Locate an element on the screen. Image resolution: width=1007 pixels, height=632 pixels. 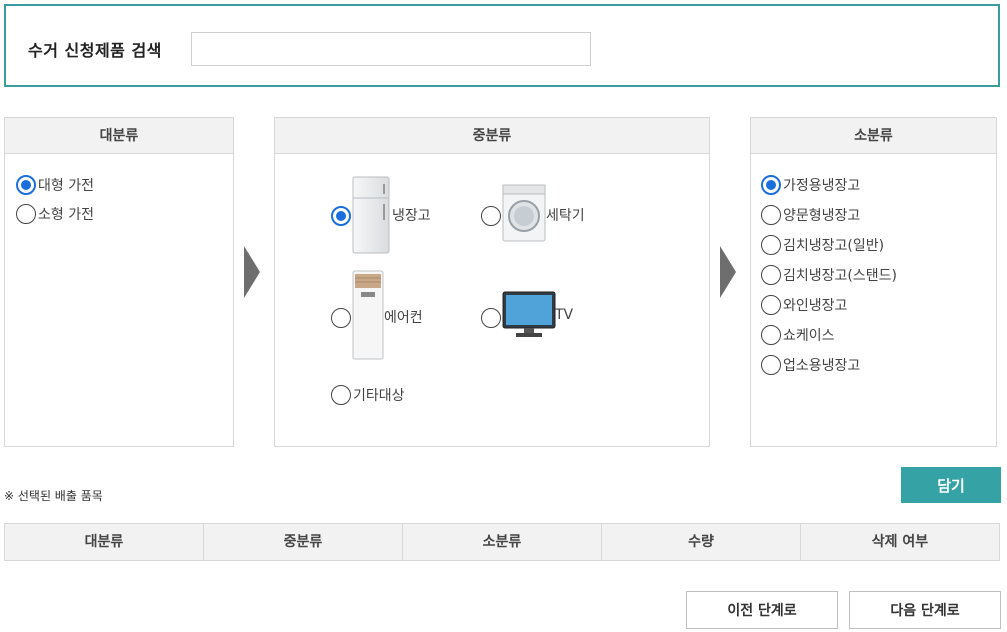
search-label: 수거 신청제품 검색 is located at coordinates (95, 50).